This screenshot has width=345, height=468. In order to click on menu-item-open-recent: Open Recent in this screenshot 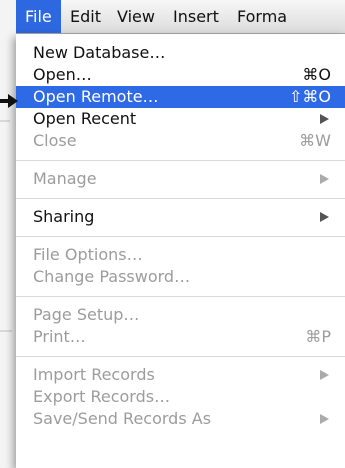, I will do `click(180, 119)`.